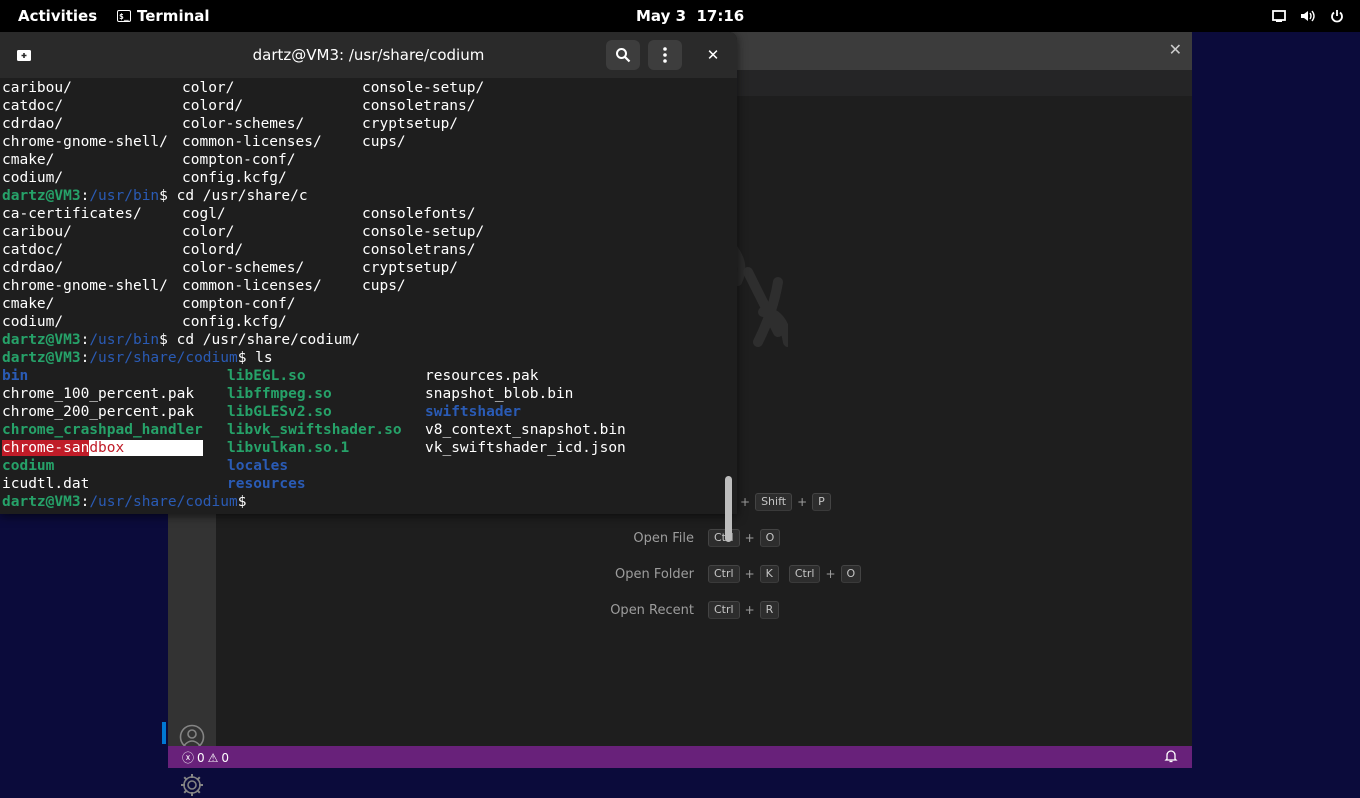 The height and width of the screenshot is (798, 1360). What do you see at coordinates (204, 214) in the screenshot?
I see `file-entry: cogl/` at bounding box center [204, 214].